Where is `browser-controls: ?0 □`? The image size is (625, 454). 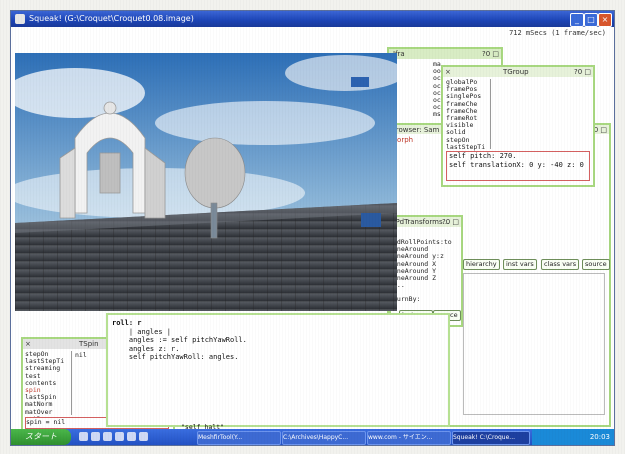 browser-controls: ?0 □ is located at coordinates (490, 54).